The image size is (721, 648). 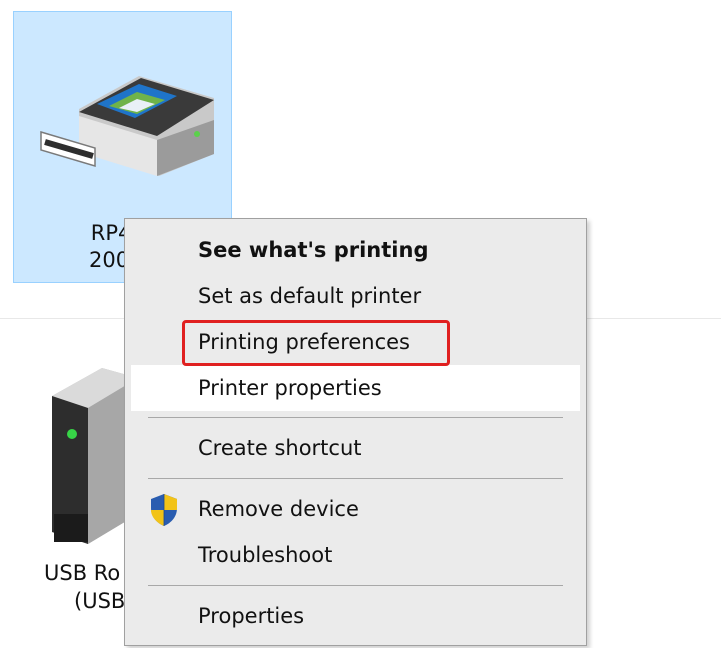 I want to click on menu-item-see-whats-printing: See what's printing, so click(x=355, y=250).